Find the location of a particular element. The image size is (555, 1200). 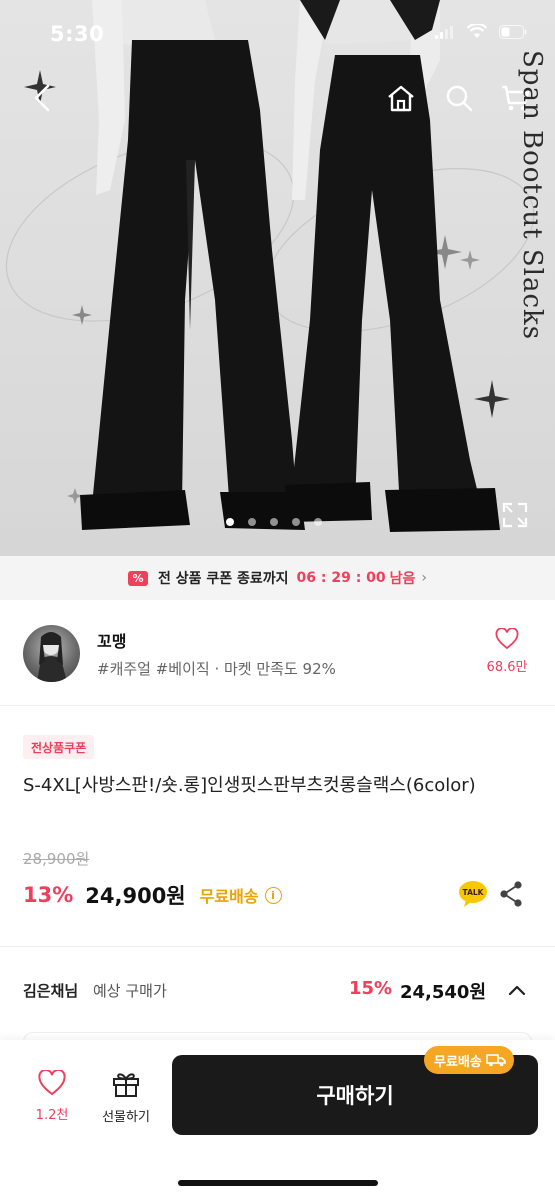

shop-like-button: 68.6만 is located at coordinates (507, 653).